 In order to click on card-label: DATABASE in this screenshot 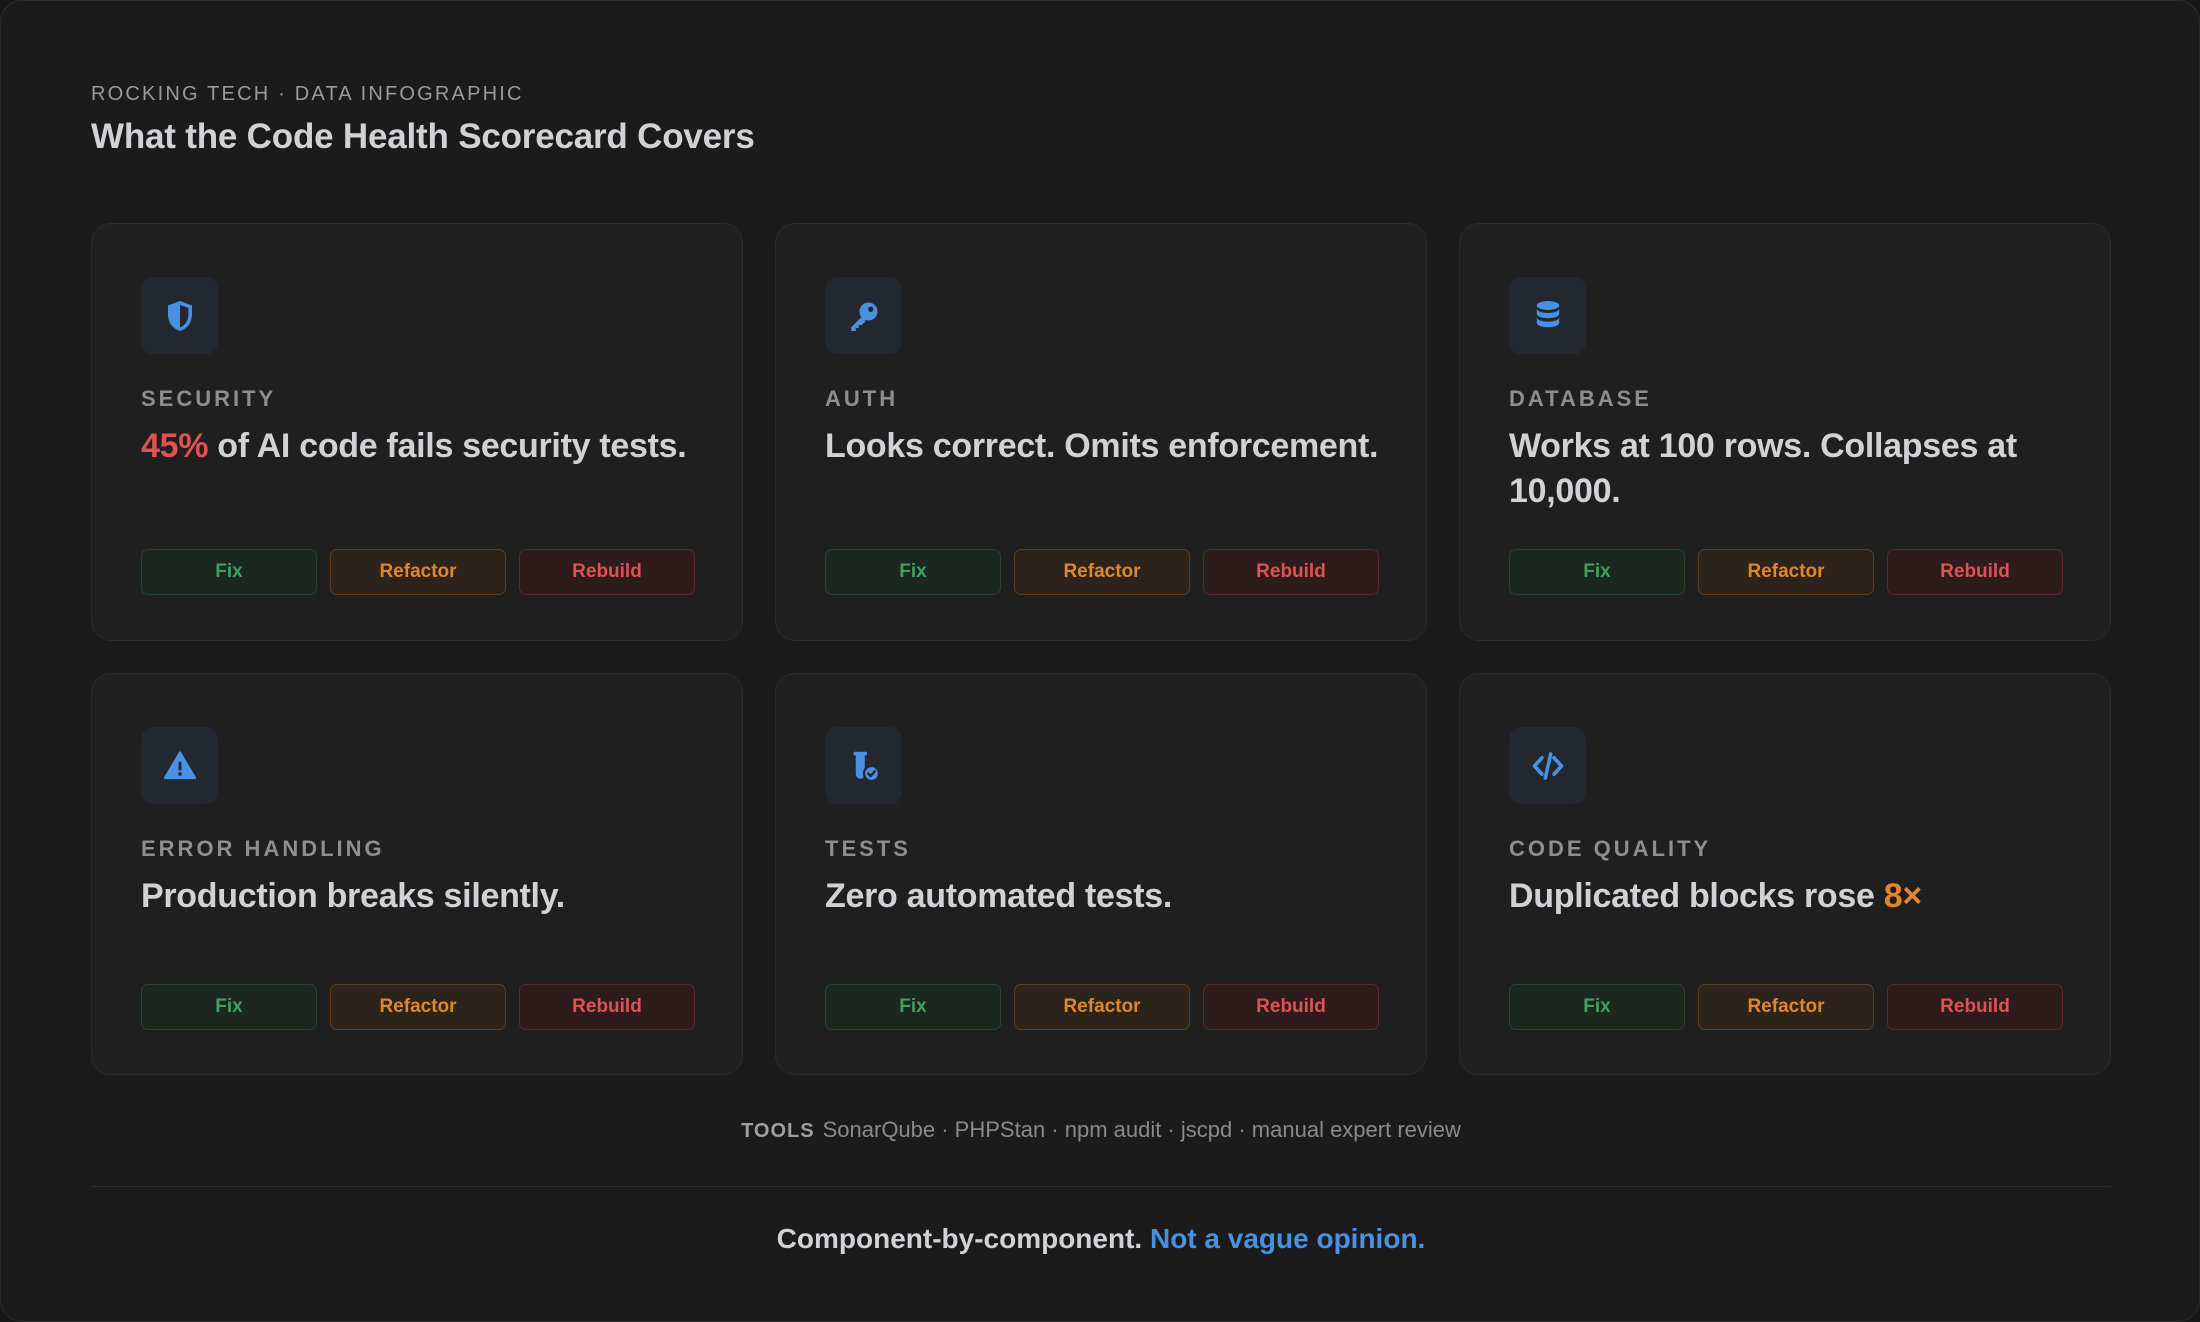, I will do `click(1580, 398)`.